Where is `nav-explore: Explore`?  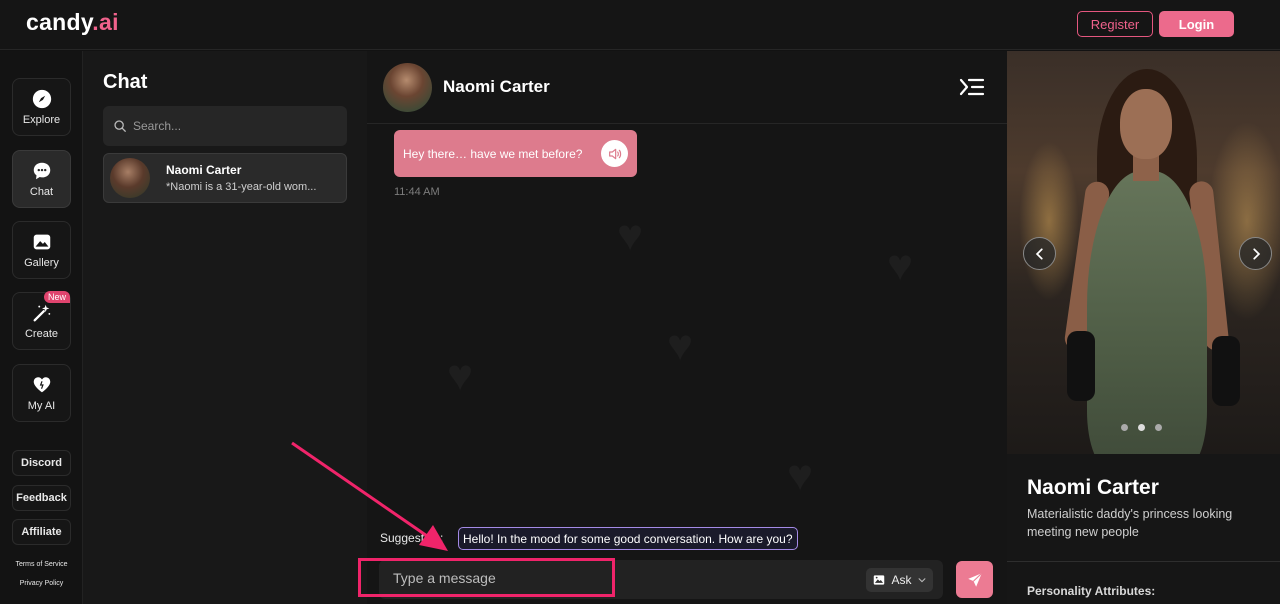 nav-explore: Explore is located at coordinates (41, 107).